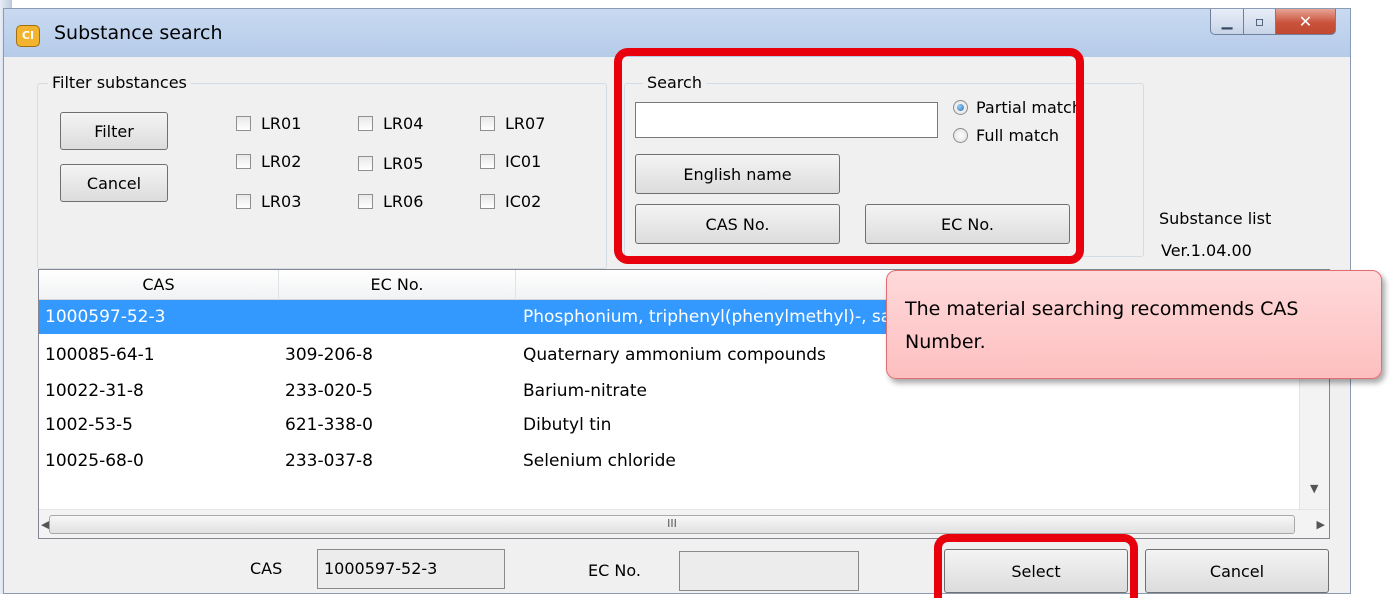  I want to click on close-icon: ✕, so click(1305, 21).